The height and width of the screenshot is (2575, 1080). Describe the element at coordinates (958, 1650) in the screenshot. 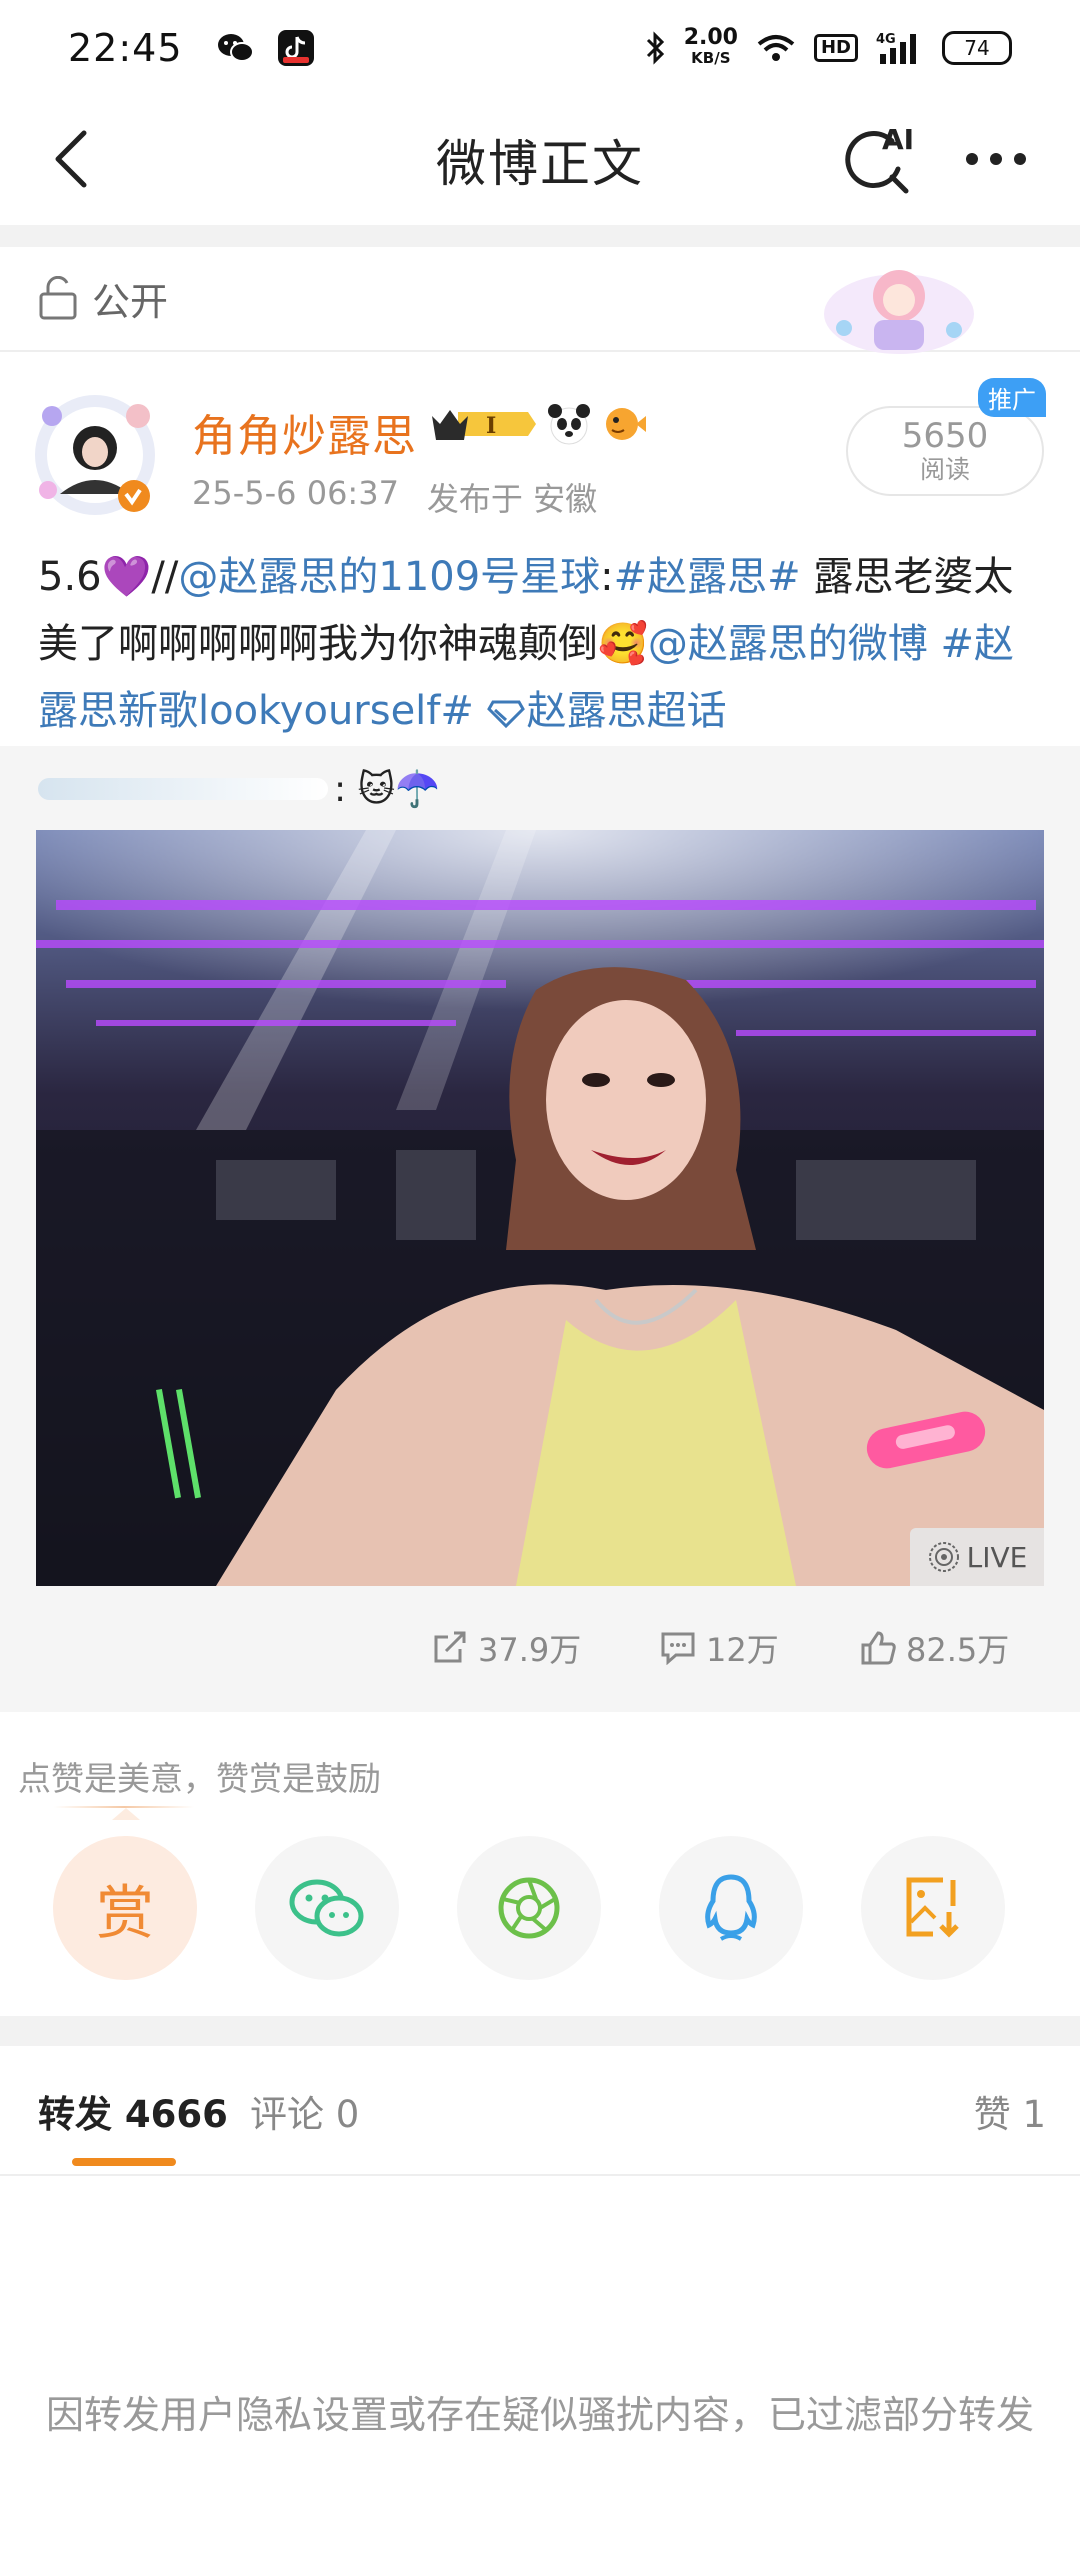

I see `like-count: 82.5万` at that location.